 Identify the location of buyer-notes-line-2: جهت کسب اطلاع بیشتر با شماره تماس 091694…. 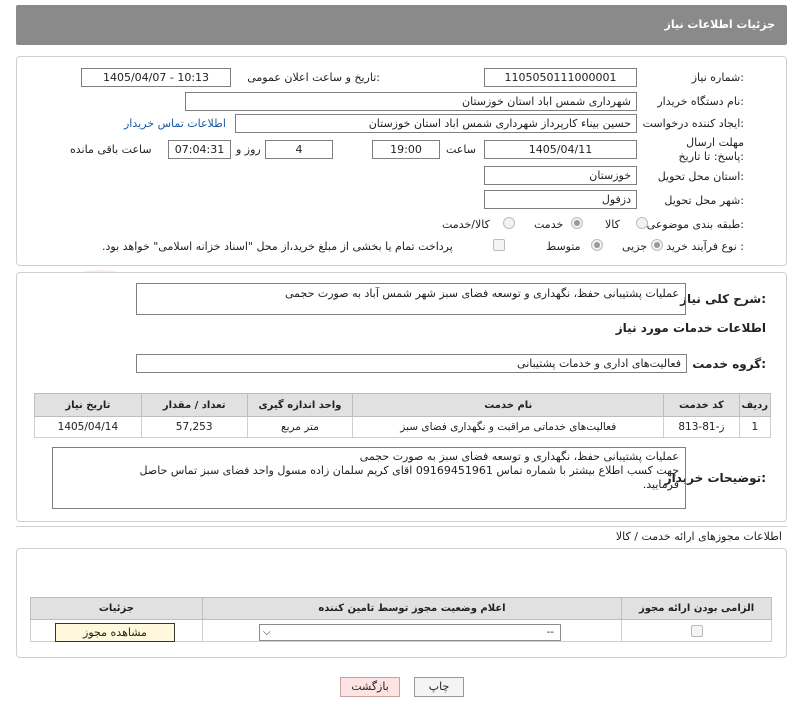
(409, 470).